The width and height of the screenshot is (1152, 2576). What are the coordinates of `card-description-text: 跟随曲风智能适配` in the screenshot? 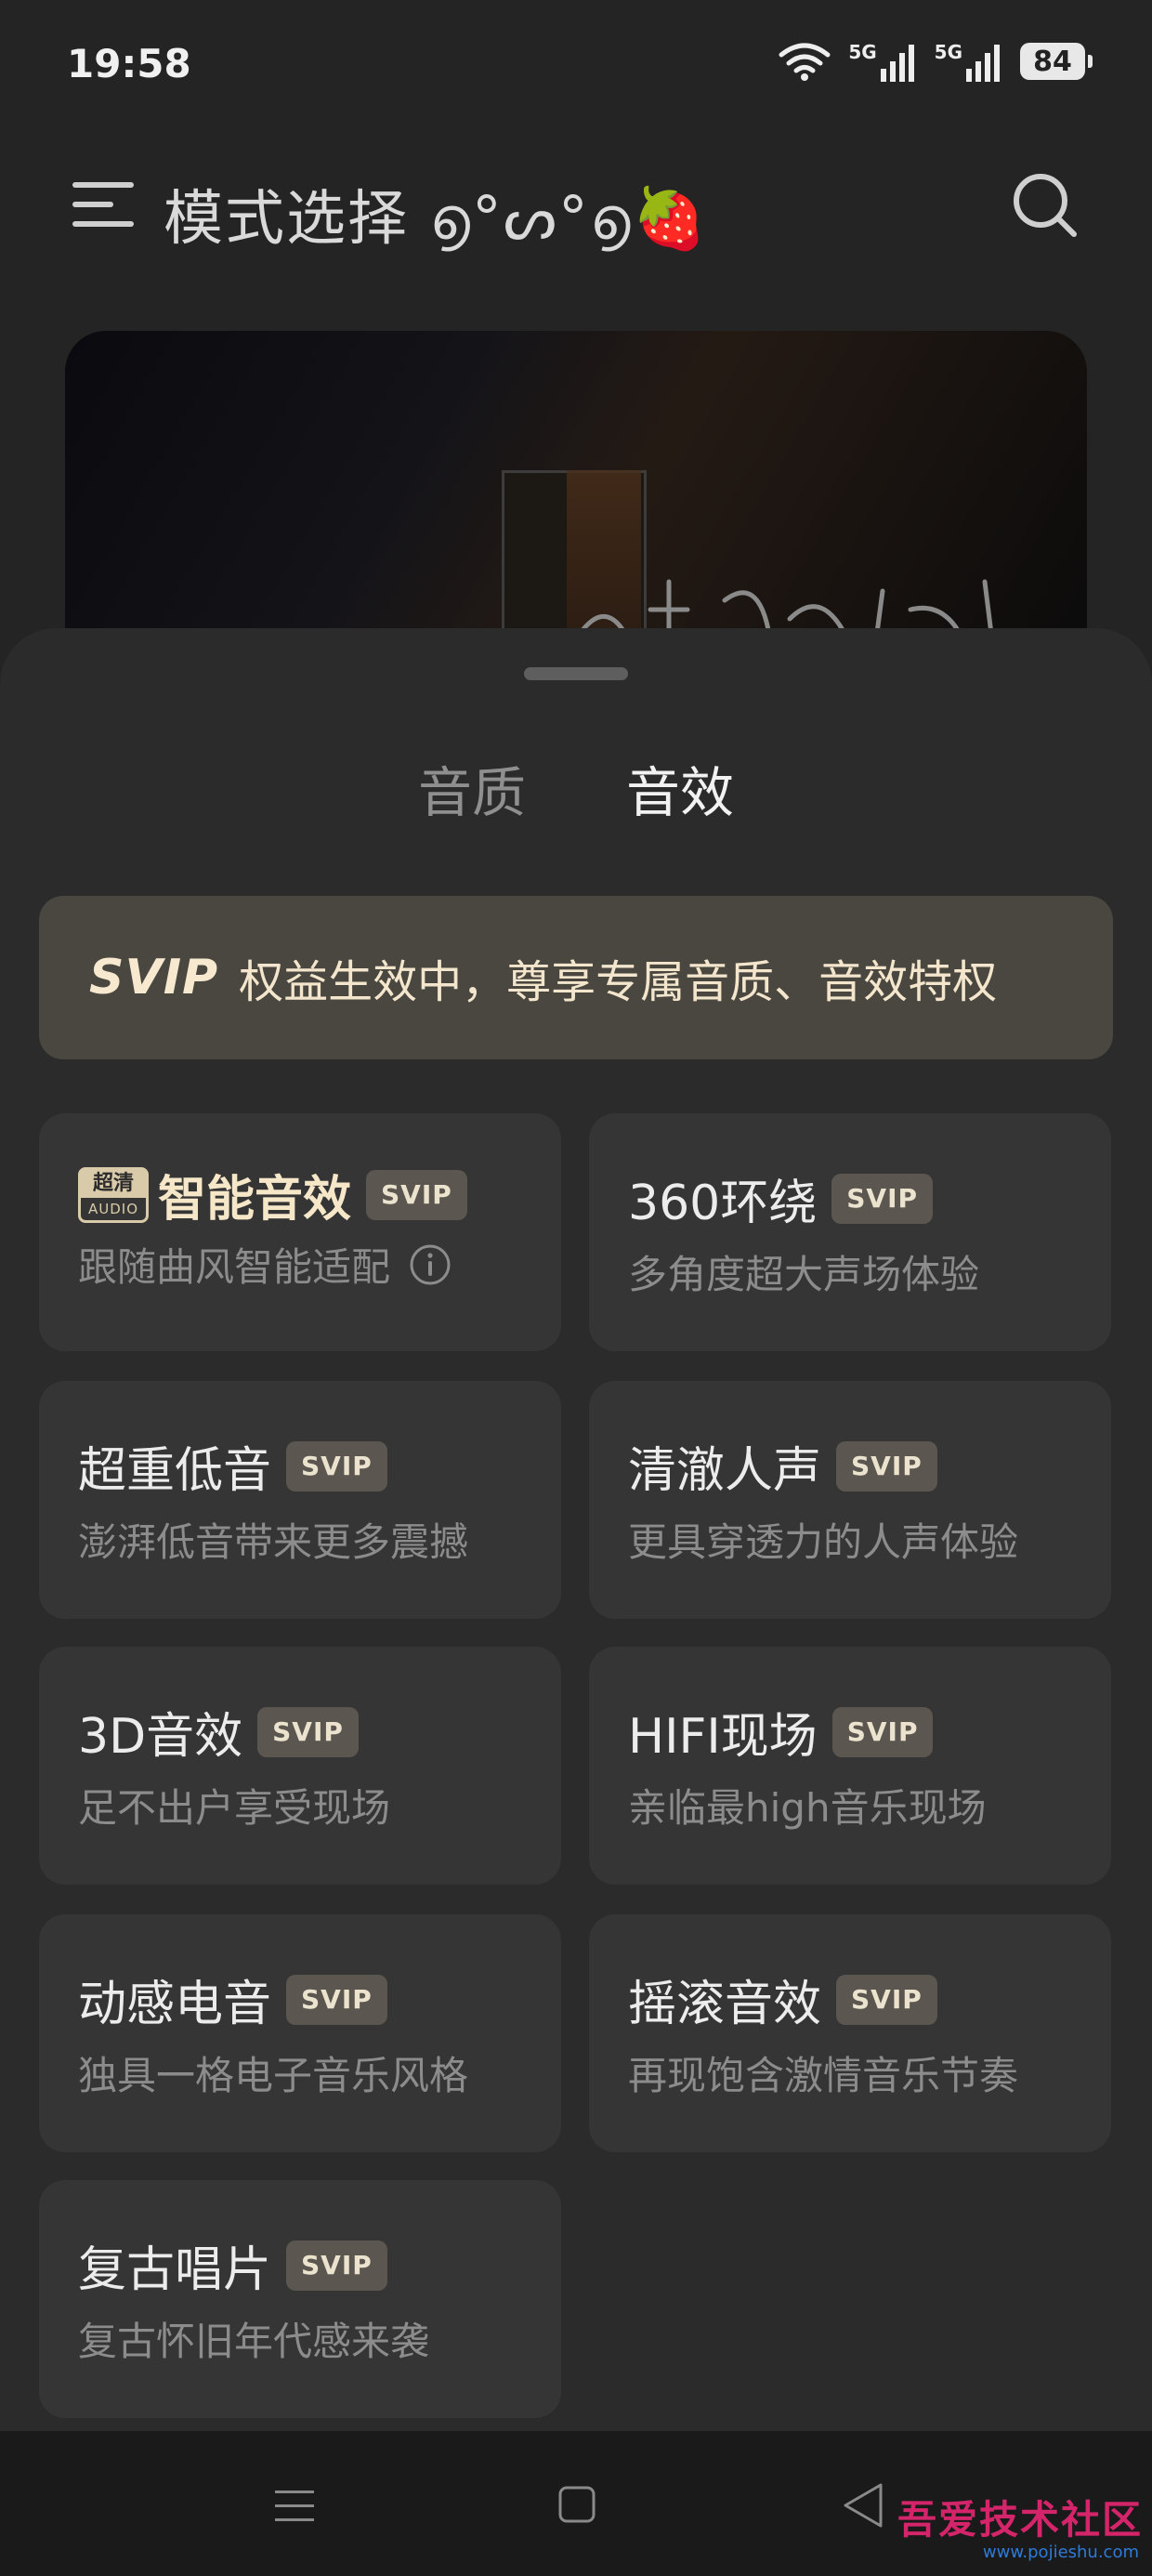 It's located at (234, 1267).